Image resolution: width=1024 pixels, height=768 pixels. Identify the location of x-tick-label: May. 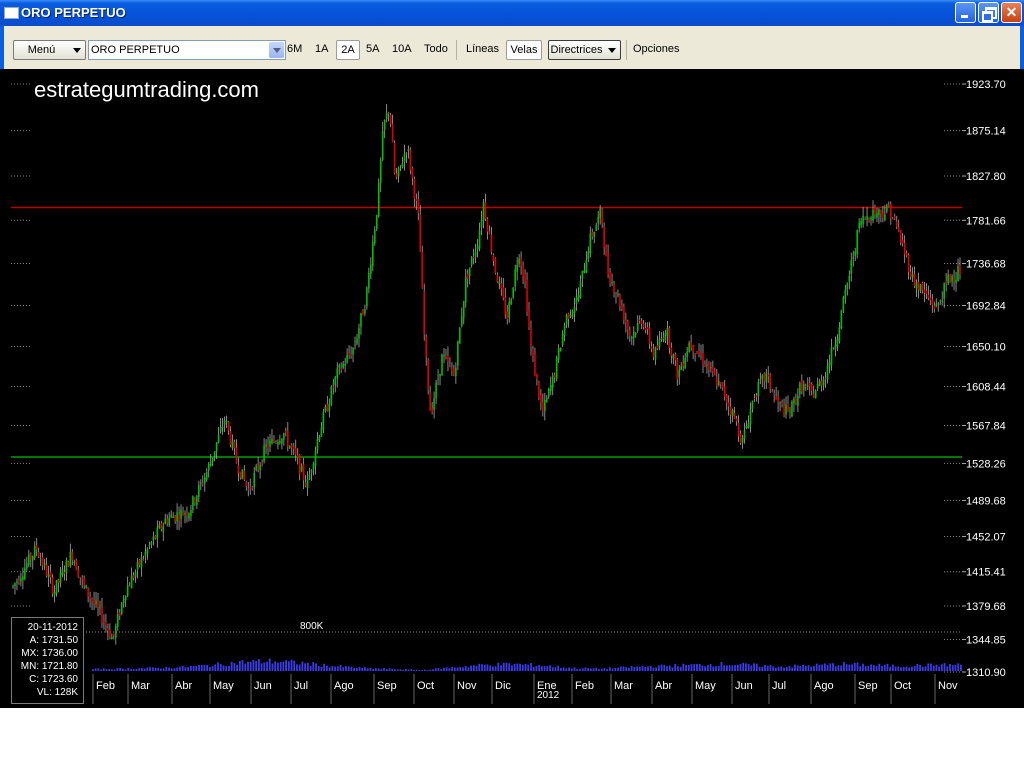
(223, 686).